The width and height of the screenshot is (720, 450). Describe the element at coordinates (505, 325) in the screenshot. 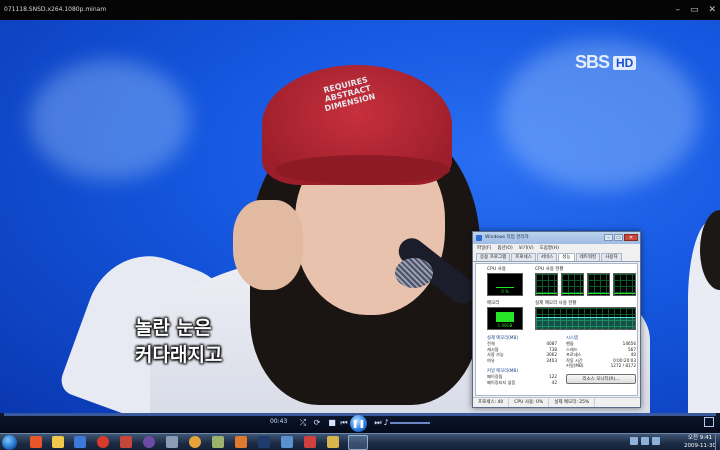

I see `memory-value: 1.00GB` at that location.